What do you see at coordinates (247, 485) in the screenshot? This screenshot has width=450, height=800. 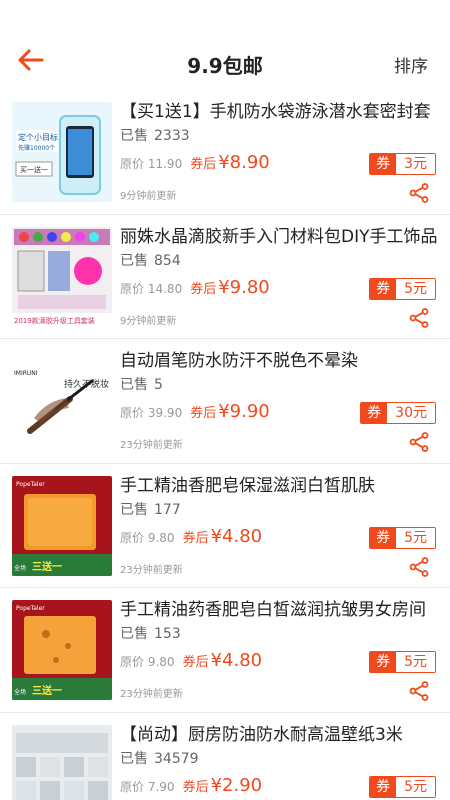 I see `product-title: 手工精油香肥皂保湿滋润白皙肌肤` at bounding box center [247, 485].